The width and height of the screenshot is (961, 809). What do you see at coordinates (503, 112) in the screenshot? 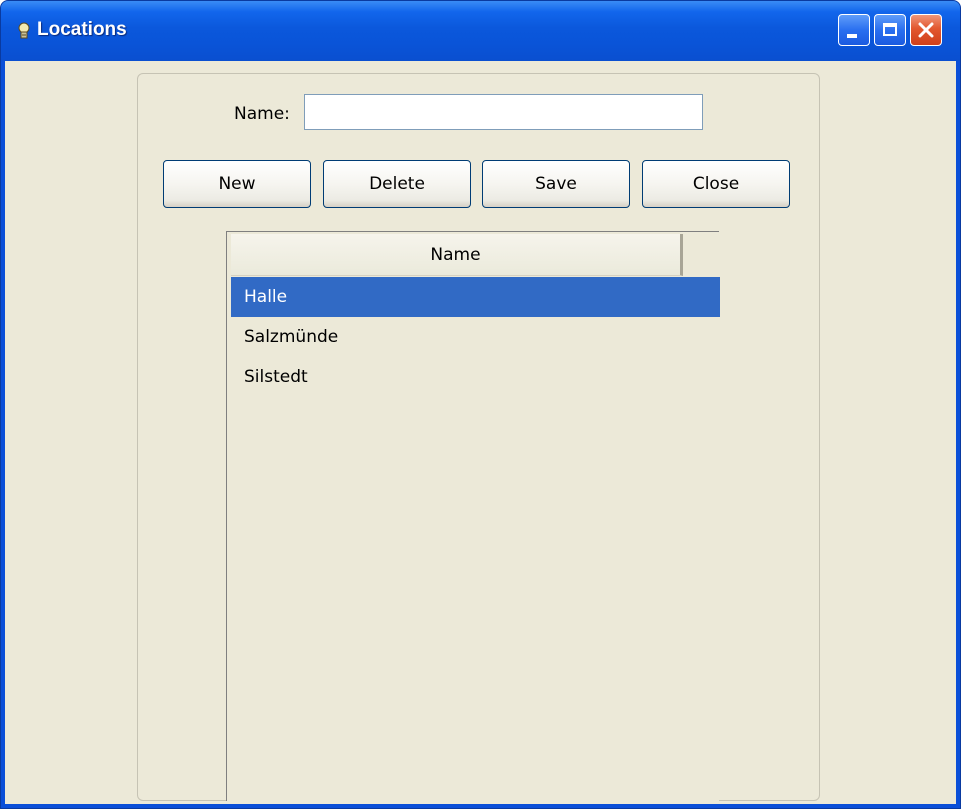
I see `name-field` at bounding box center [503, 112].